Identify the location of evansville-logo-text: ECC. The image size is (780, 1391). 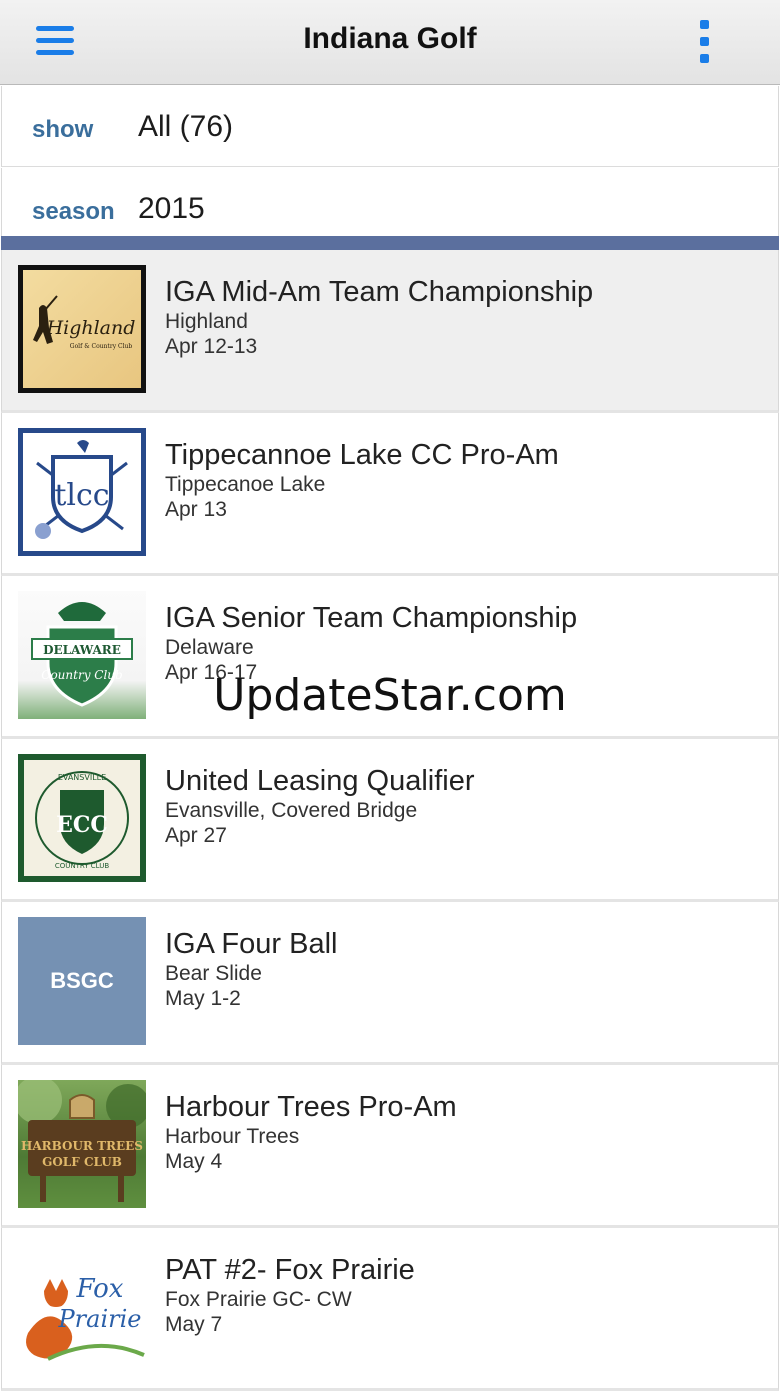
(82, 825).